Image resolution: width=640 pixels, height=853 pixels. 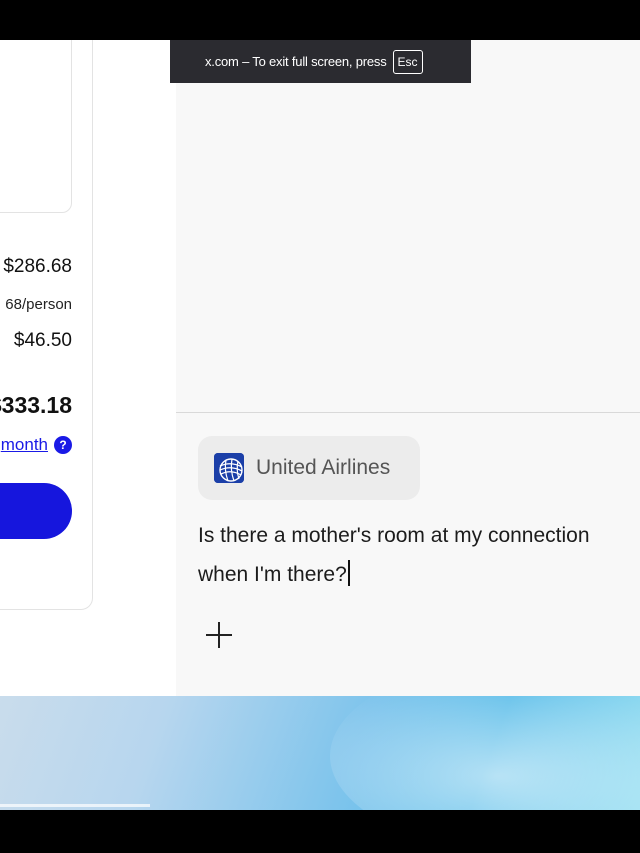 What do you see at coordinates (24, 445) in the screenshot?
I see `monthly-payment-link: month` at bounding box center [24, 445].